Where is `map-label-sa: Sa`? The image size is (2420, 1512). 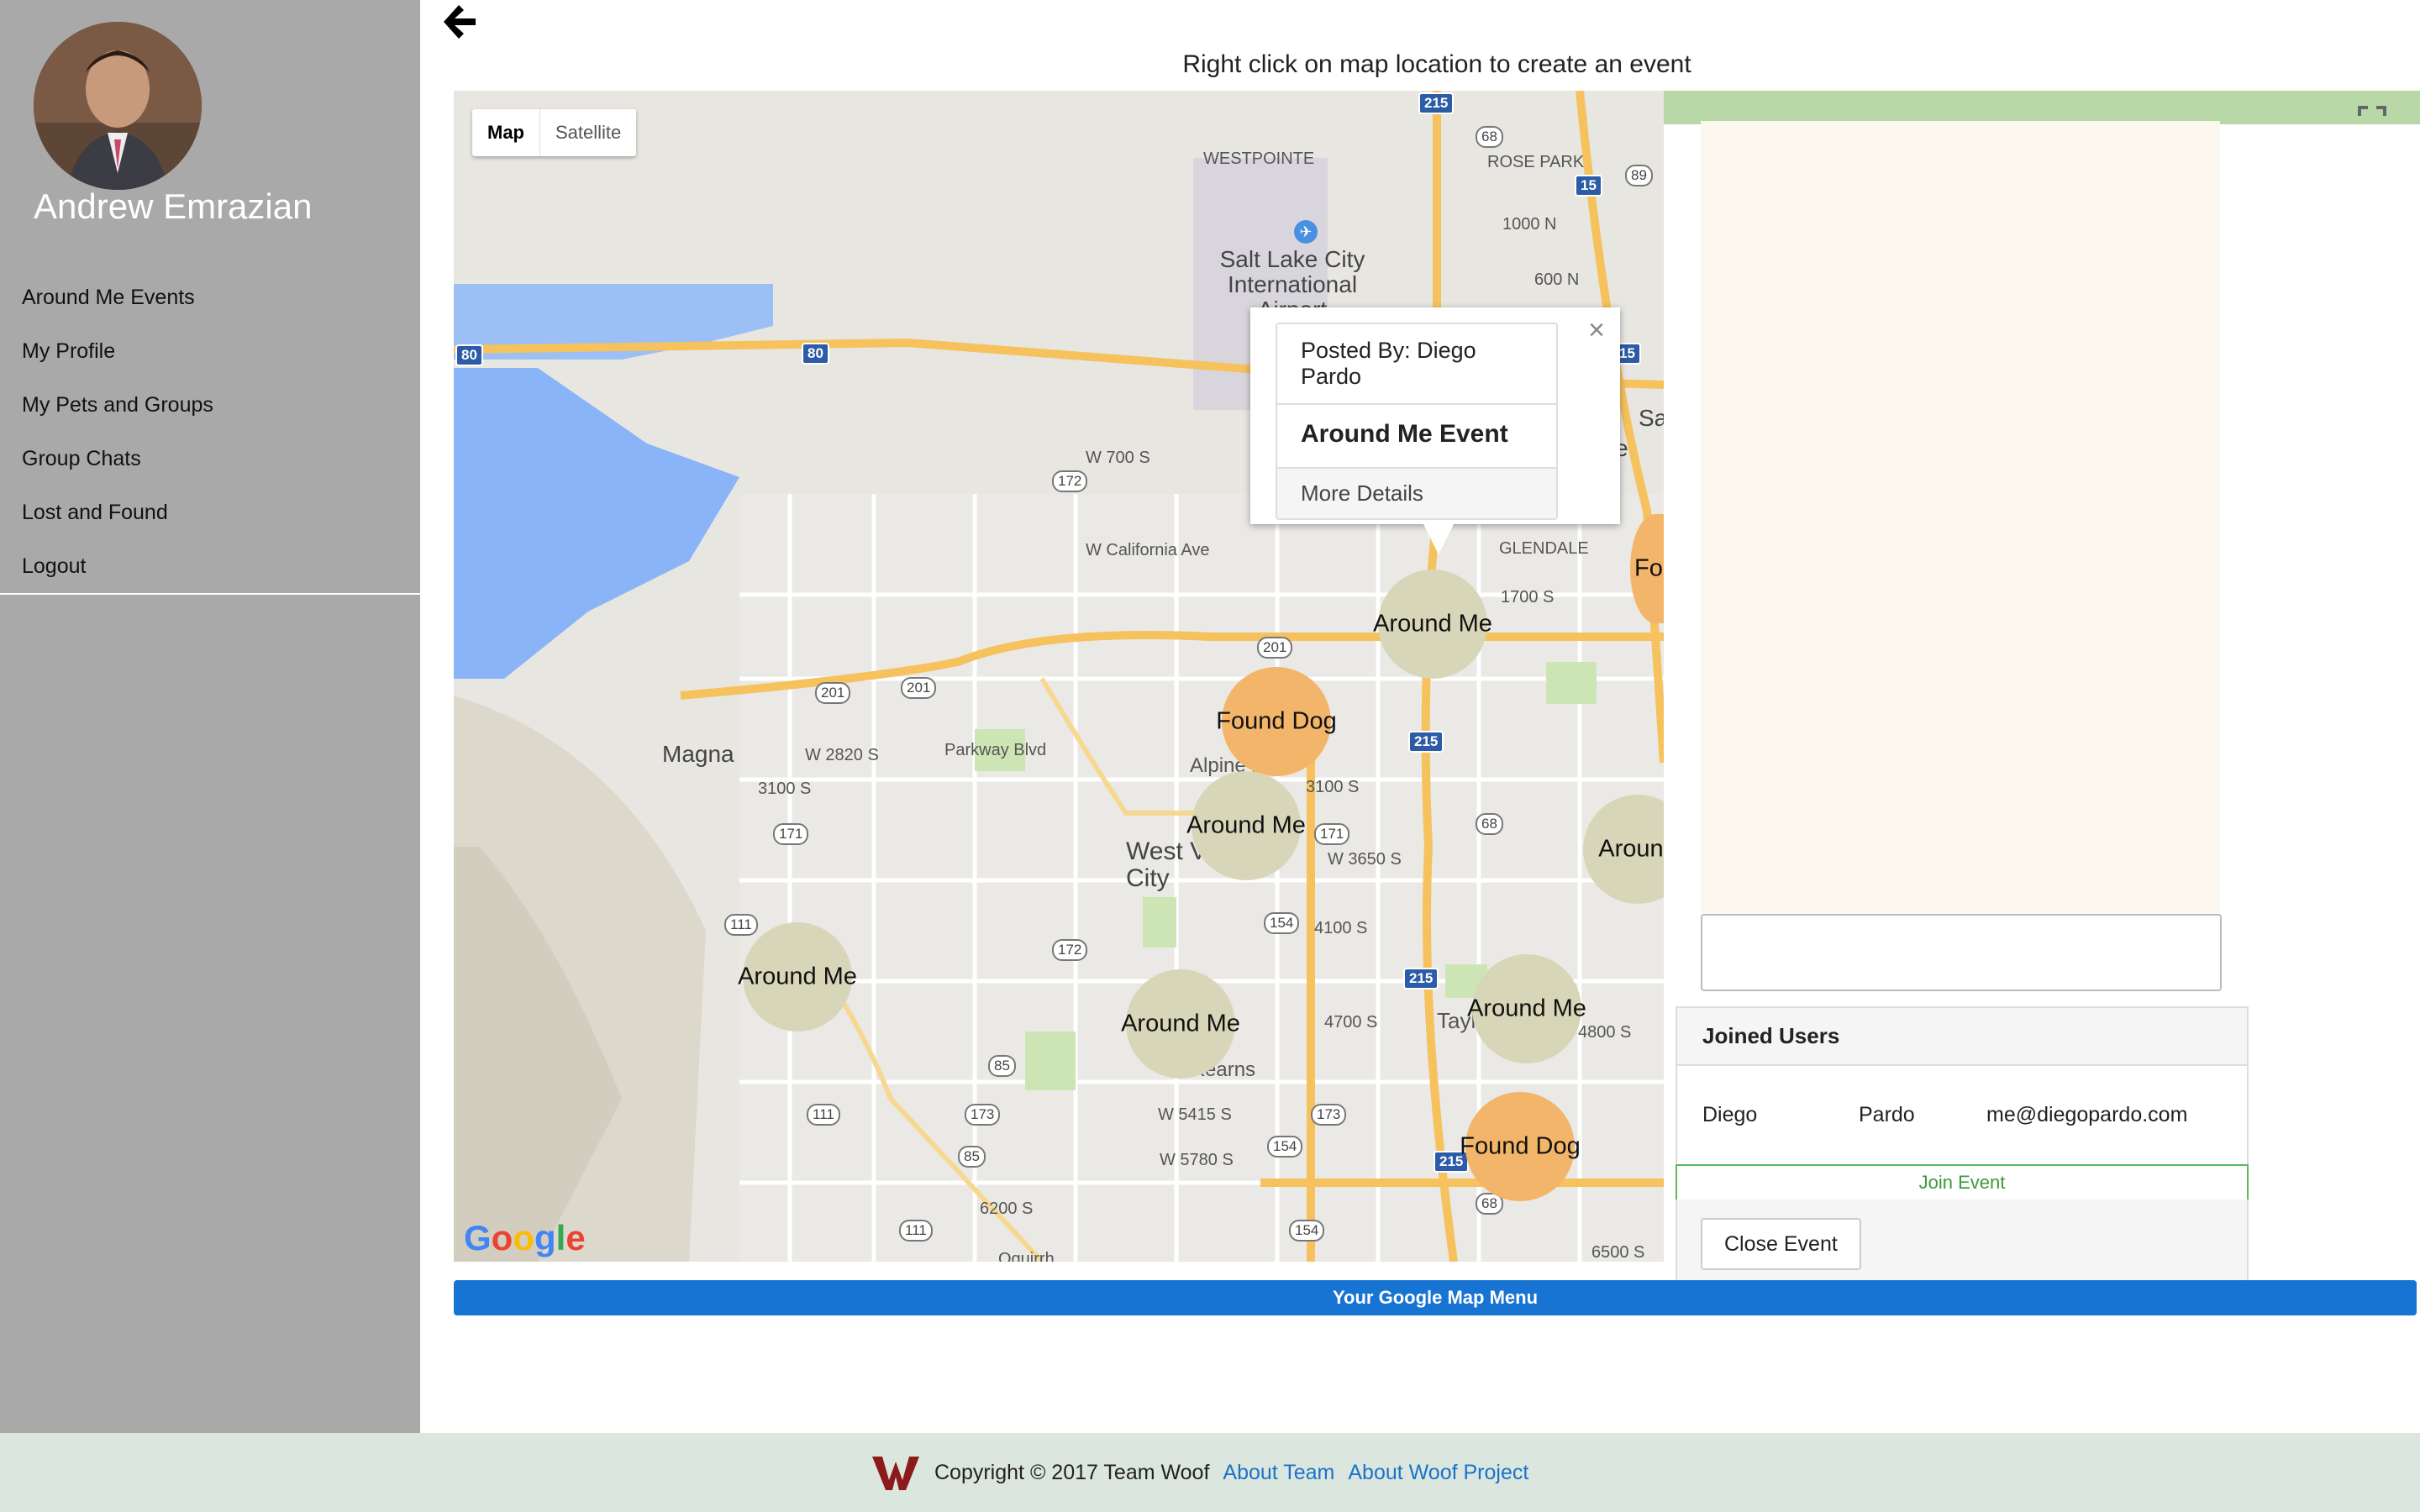 map-label-sa: Sa is located at coordinates (1651, 418).